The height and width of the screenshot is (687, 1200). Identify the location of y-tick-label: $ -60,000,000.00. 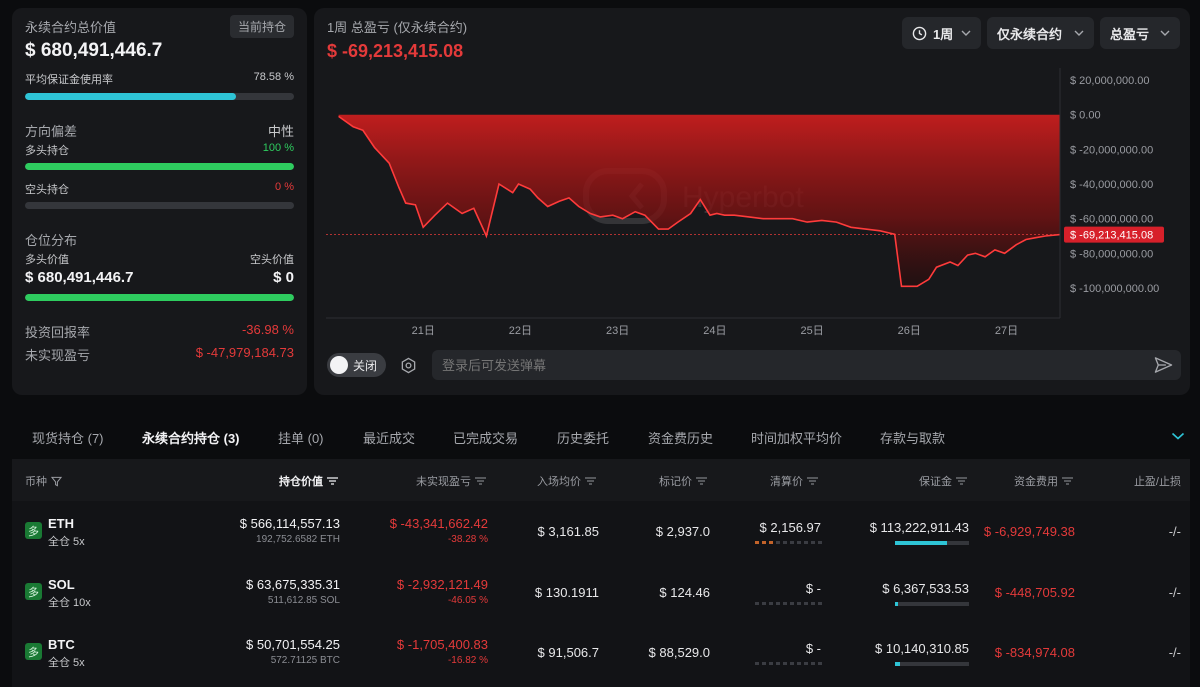
(1111, 220).